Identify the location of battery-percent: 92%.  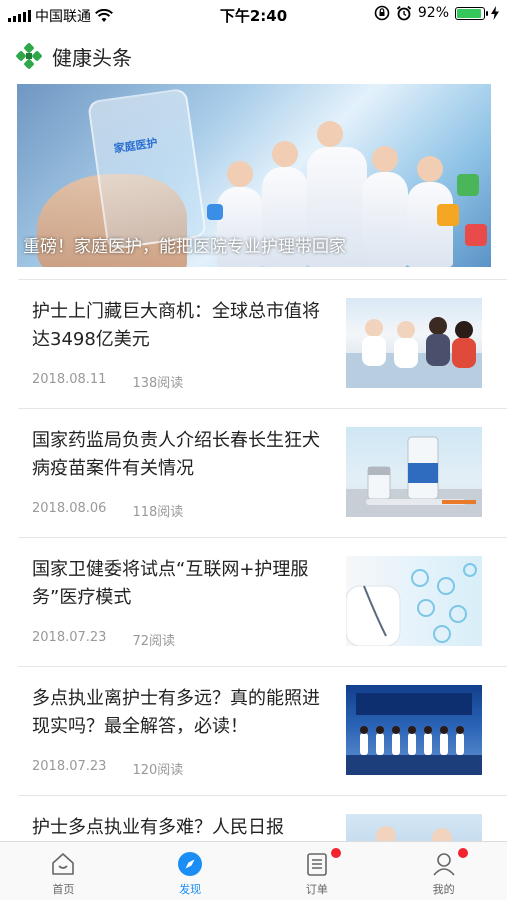
(433, 13).